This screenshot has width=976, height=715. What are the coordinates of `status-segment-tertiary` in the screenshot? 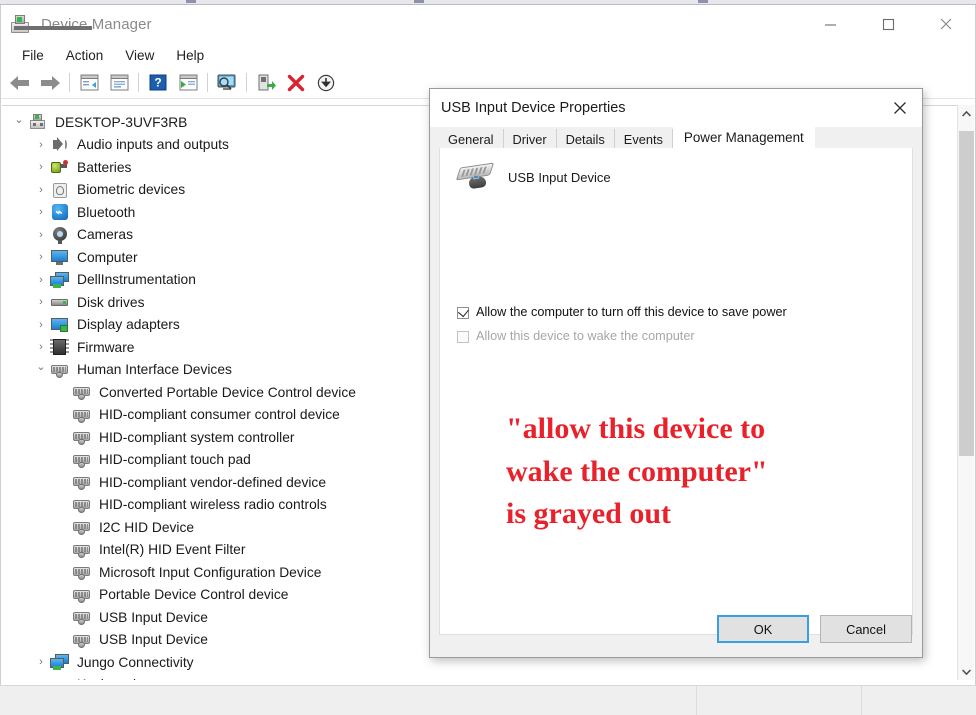 It's located at (919, 700).